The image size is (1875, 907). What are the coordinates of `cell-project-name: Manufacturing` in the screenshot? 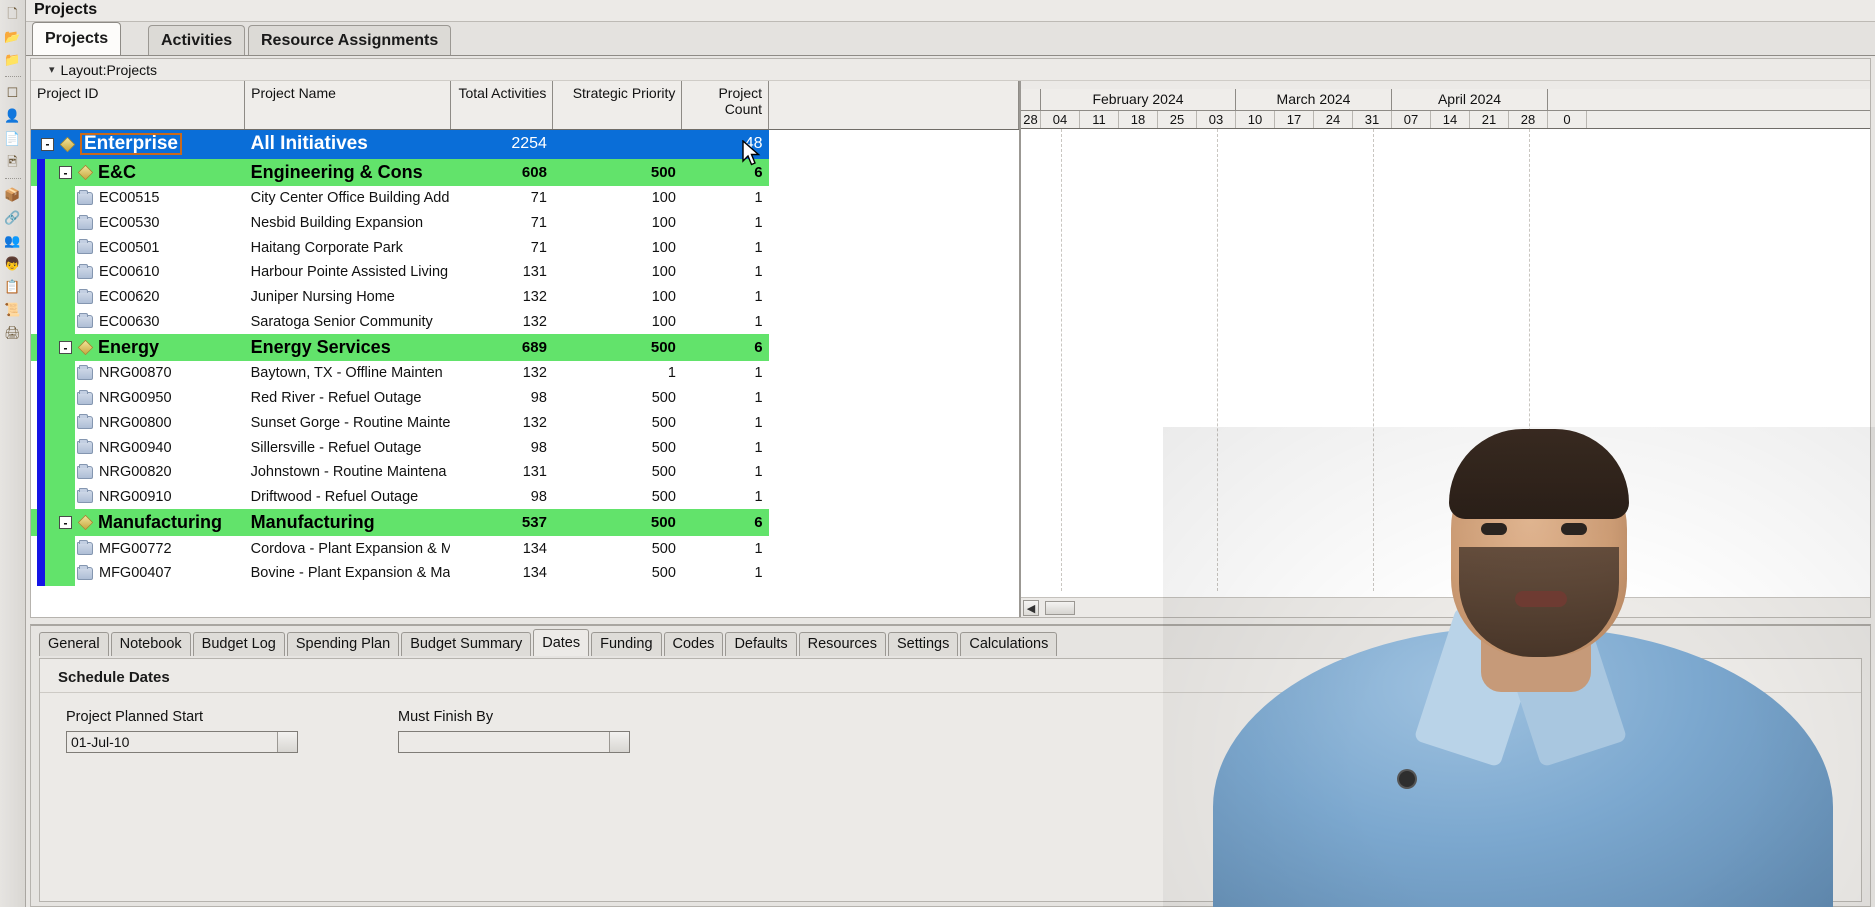 It's located at (347, 523).